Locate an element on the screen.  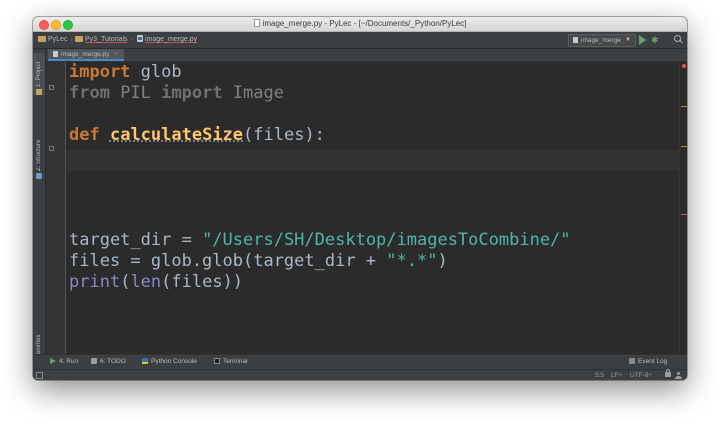
encoding-select: UTF-8÷ is located at coordinates (641, 375).